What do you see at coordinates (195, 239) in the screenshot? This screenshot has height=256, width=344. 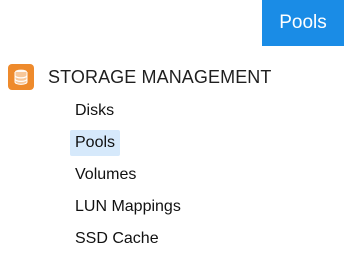 I see `sidebar-item-ssd-cache: SSD Cache` at bounding box center [195, 239].